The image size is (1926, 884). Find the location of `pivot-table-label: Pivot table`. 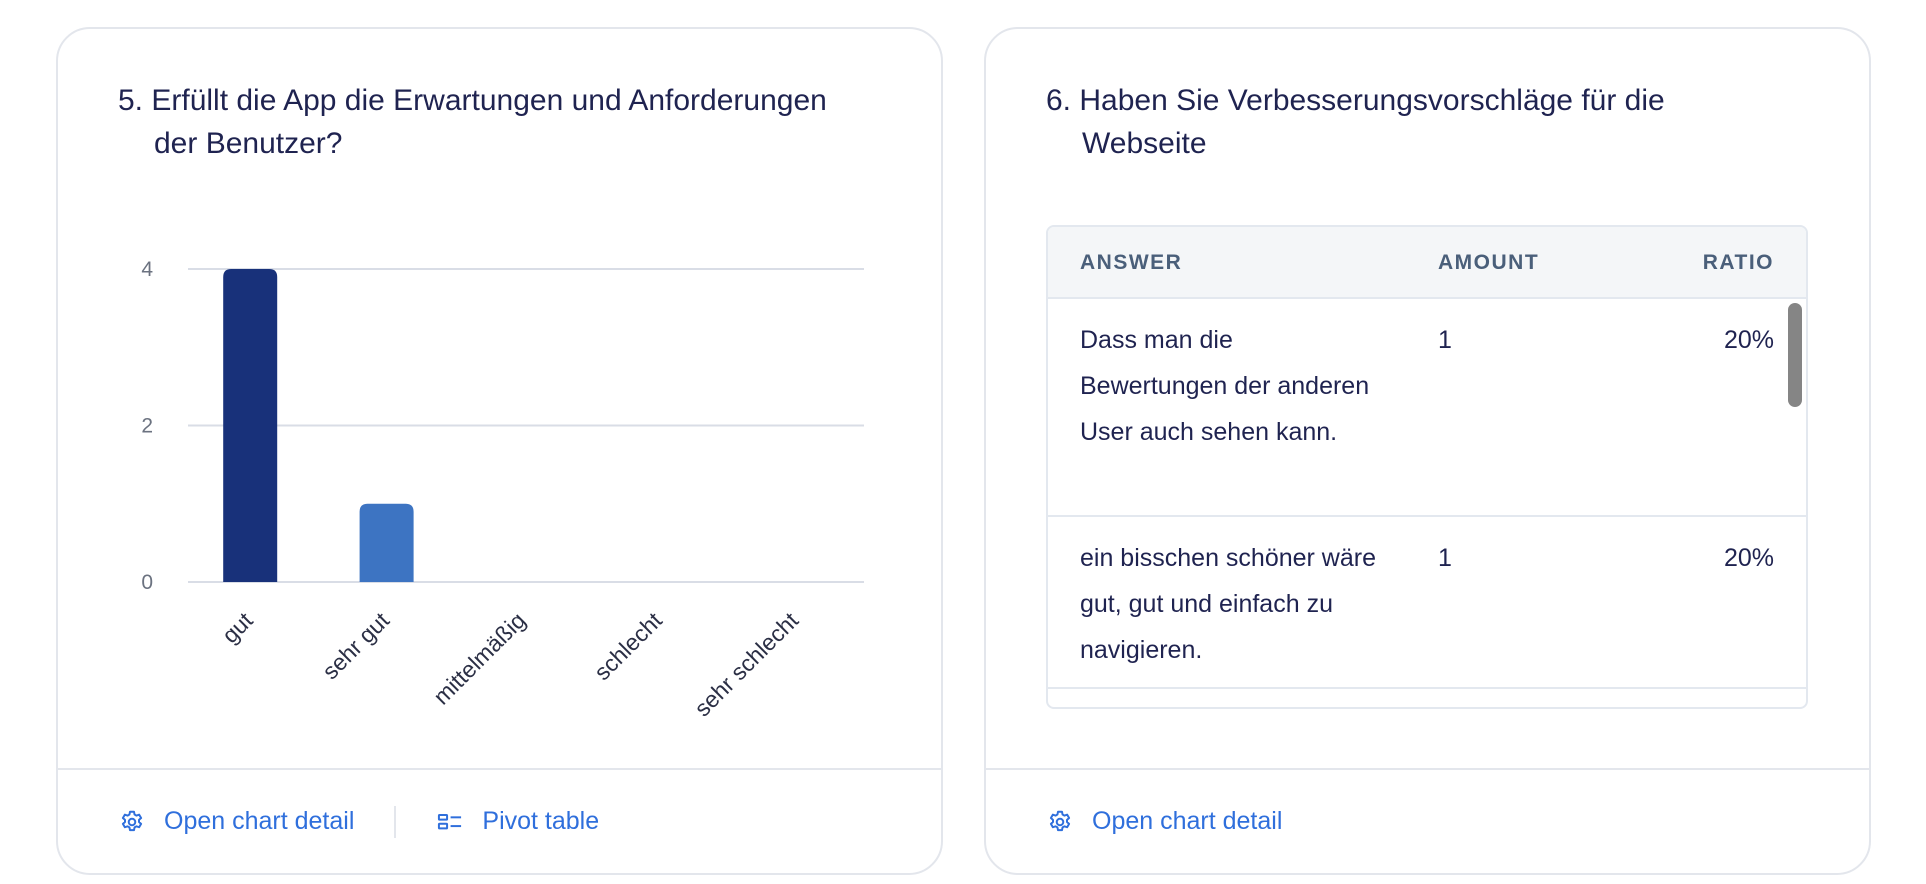

pivot-table-label: Pivot table is located at coordinates (541, 821).